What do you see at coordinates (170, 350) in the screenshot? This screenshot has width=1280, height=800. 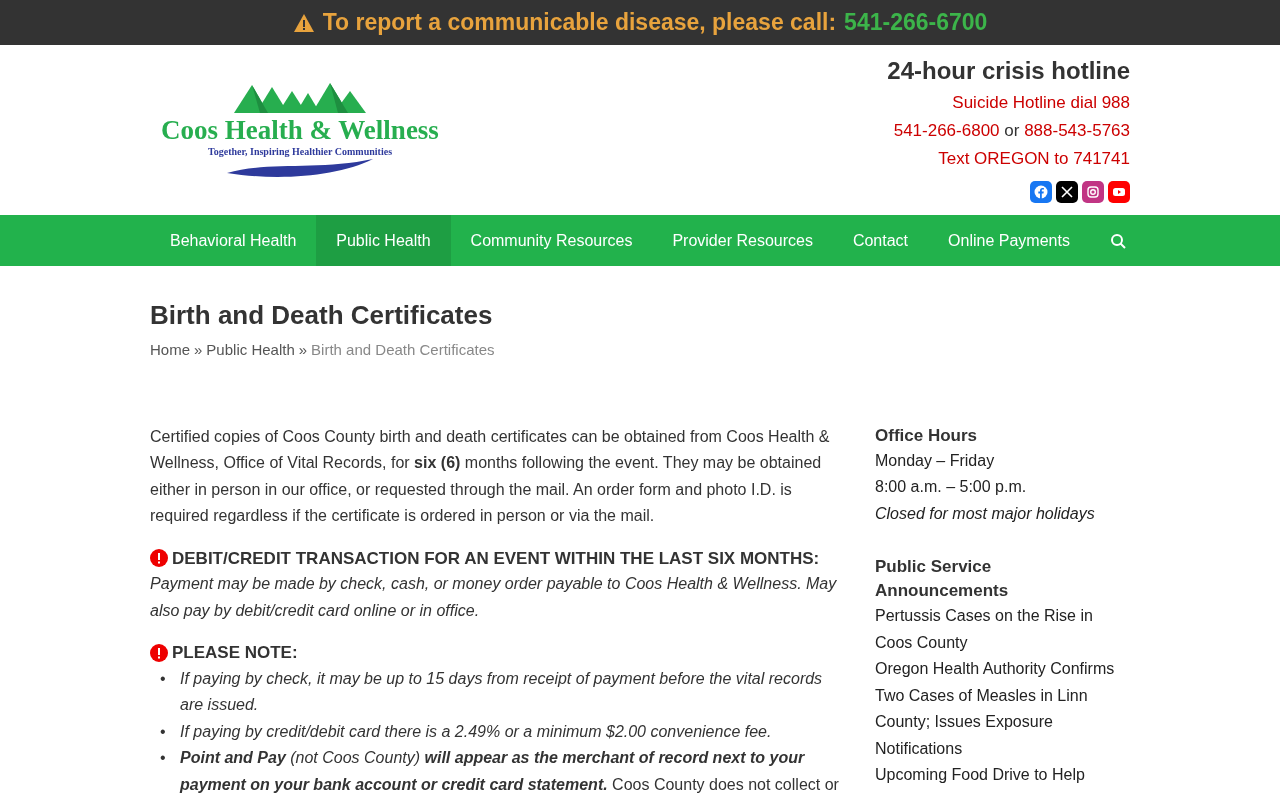 I see `breadcrumb-link: Home` at bounding box center [170, 350].